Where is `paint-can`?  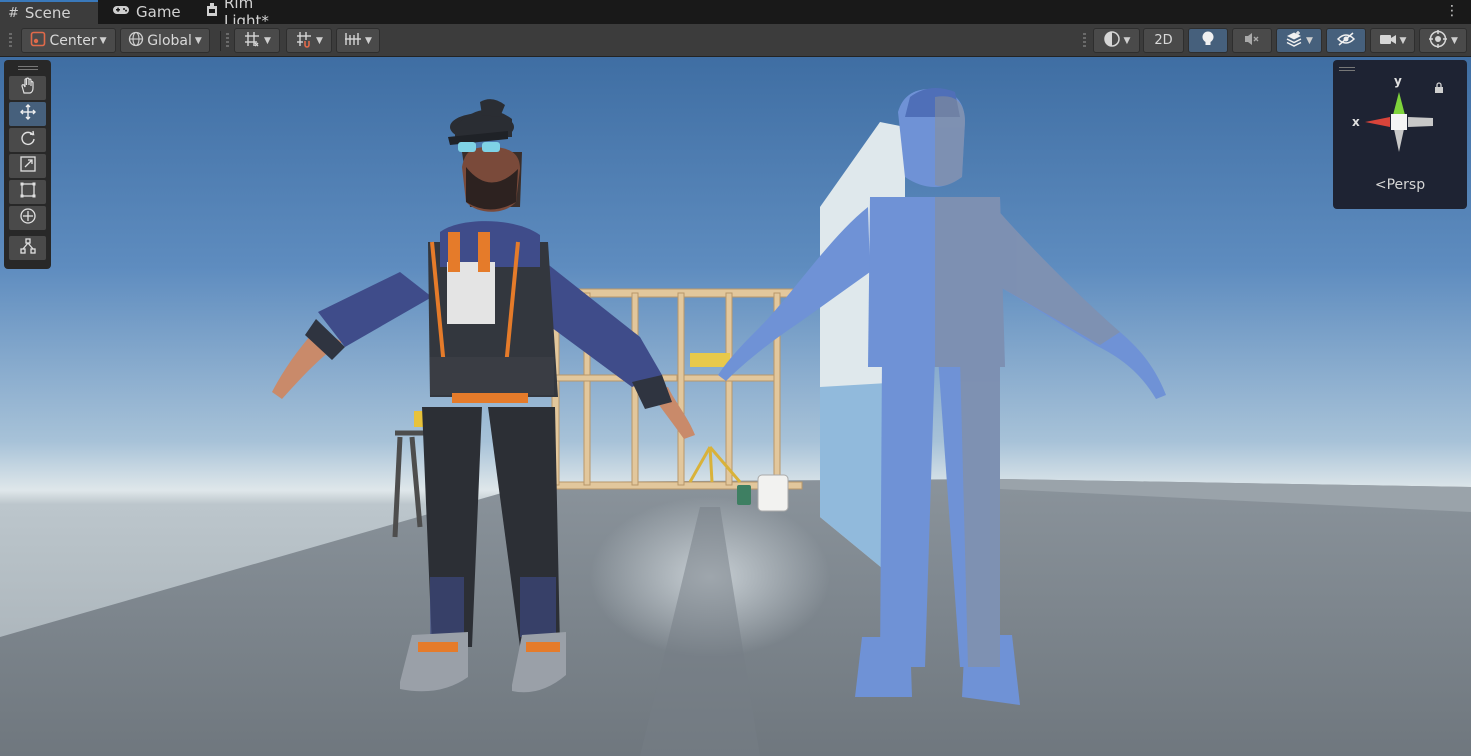
paint-can is located at coordinates (744, 495).